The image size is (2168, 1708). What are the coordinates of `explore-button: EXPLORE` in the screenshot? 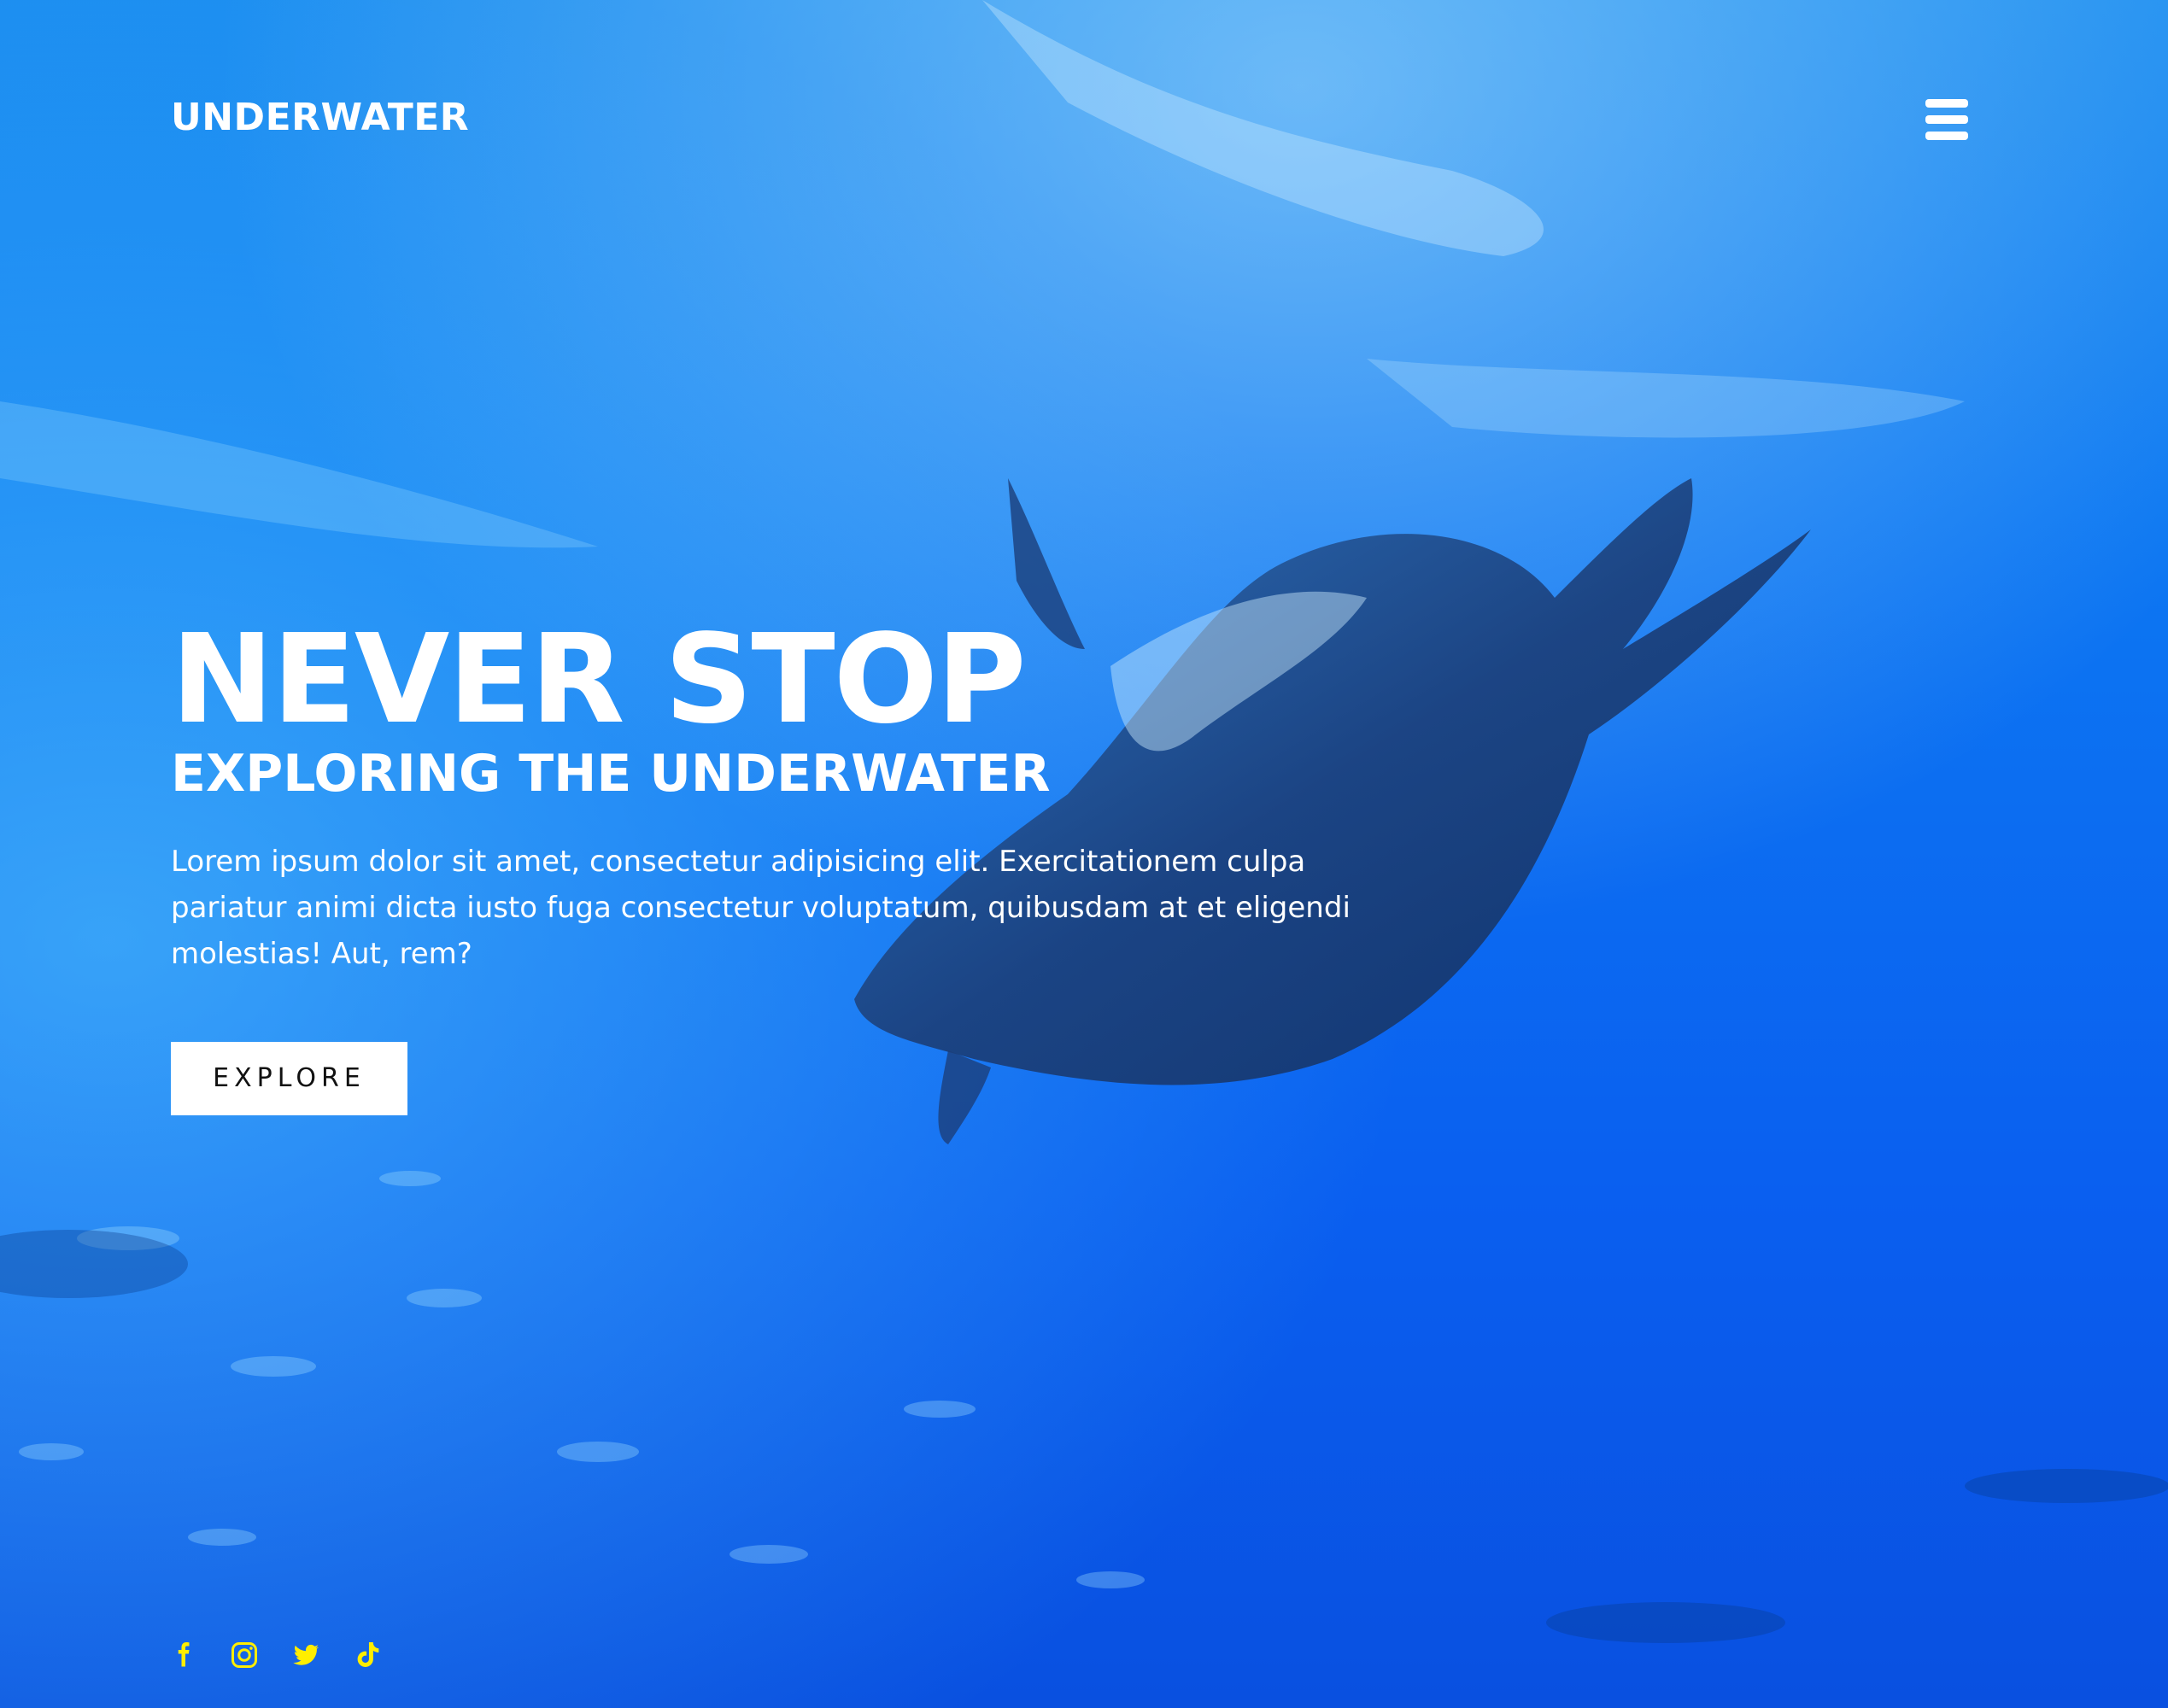 It's located at (289, 1078).